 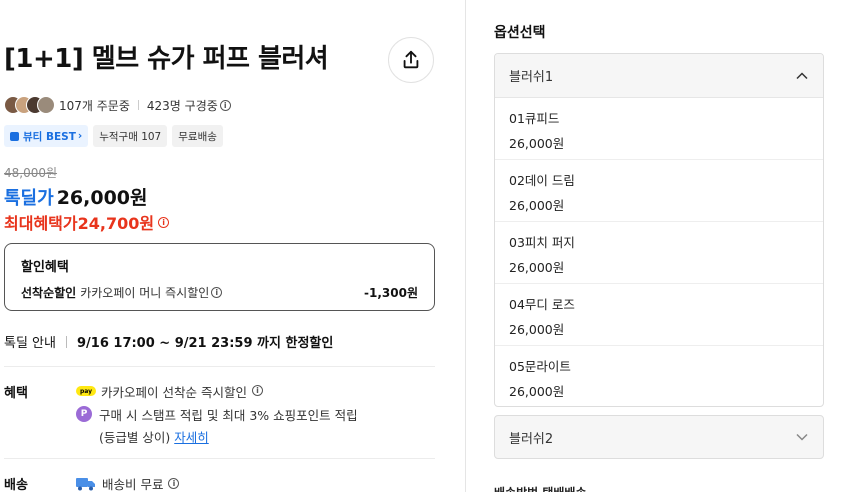 I want to click on beauty-best-label: 뷰티 BEST, so click(x=49, y=136).